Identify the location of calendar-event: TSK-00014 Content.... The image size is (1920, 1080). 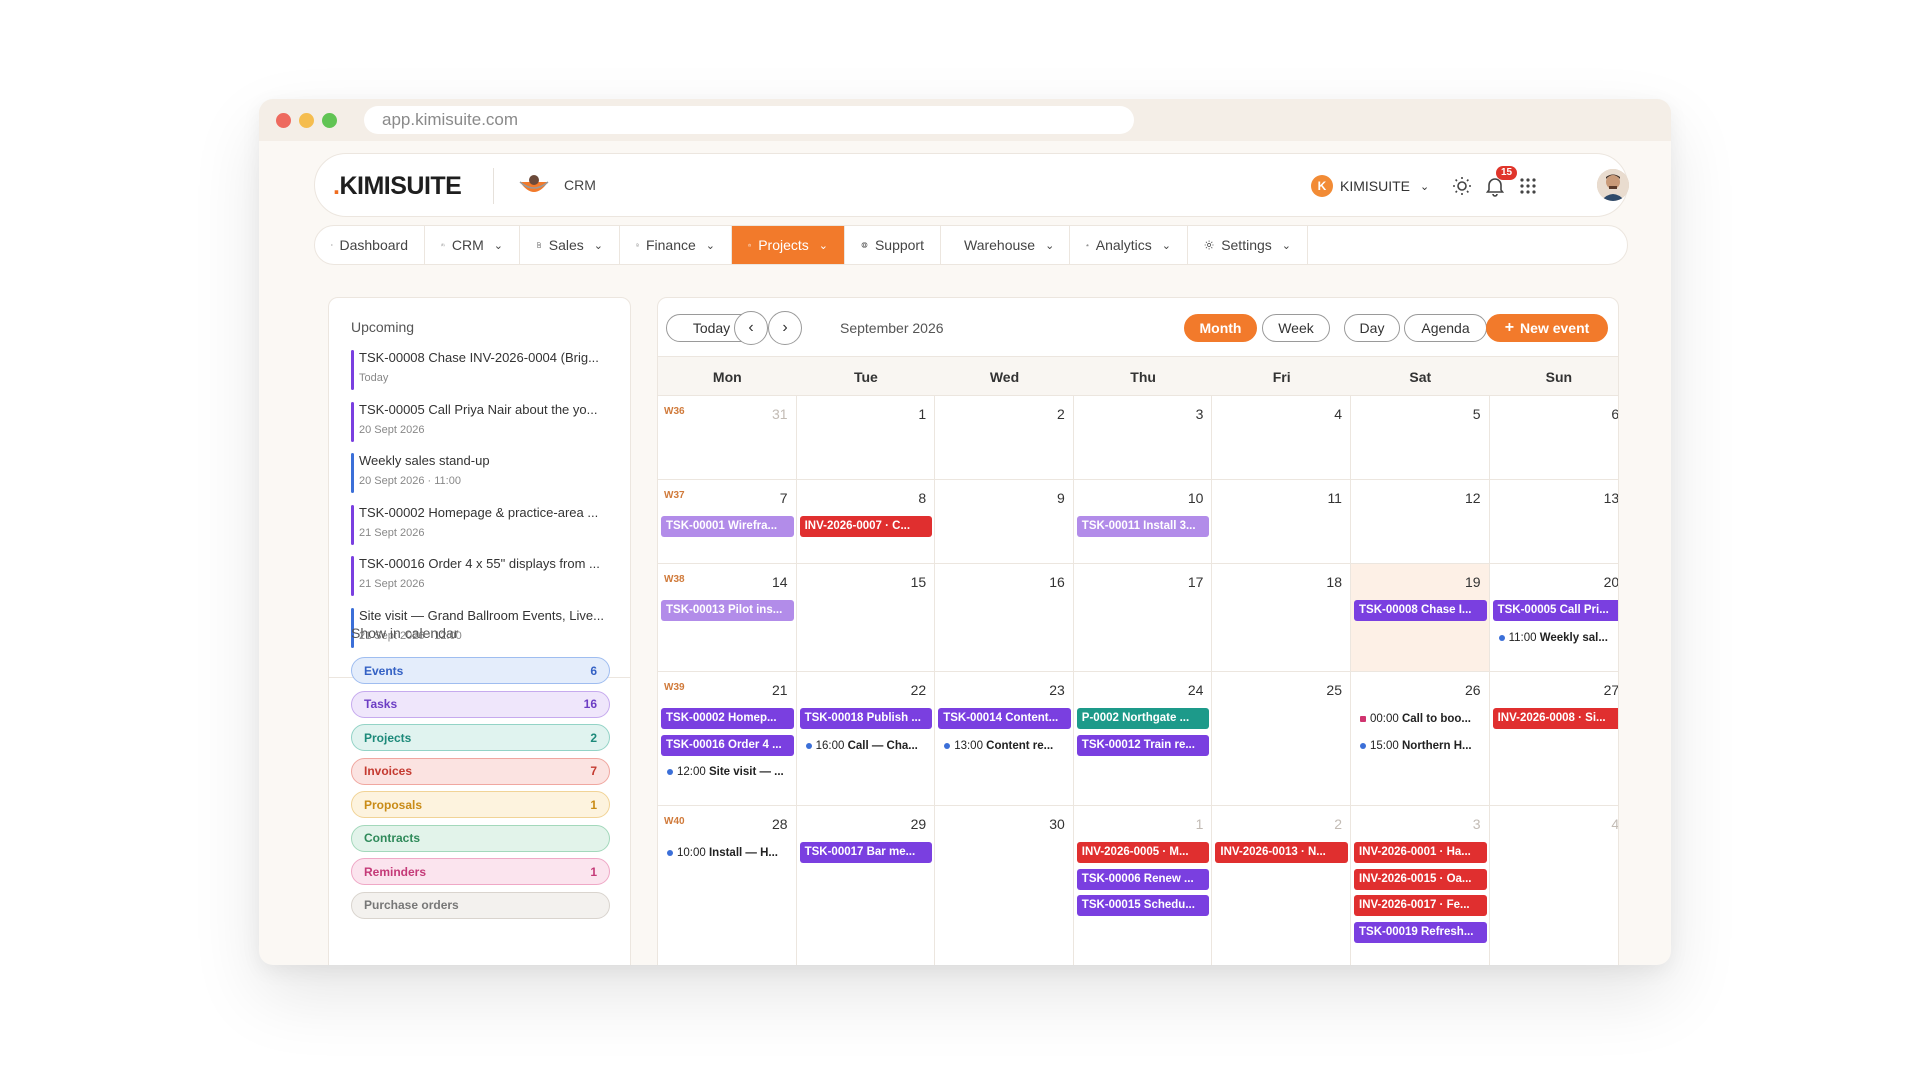
(1004, 718).